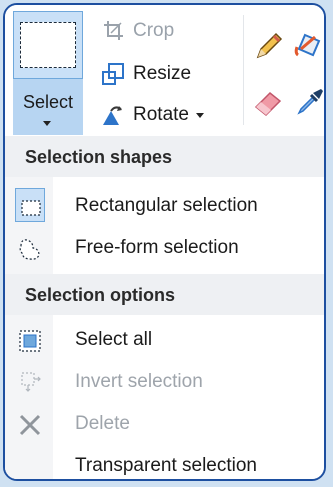  What do you see at coordinates (309, 44) in the screenshot?
I see `fill-bucket-icon` at bounding box center [309, 44].